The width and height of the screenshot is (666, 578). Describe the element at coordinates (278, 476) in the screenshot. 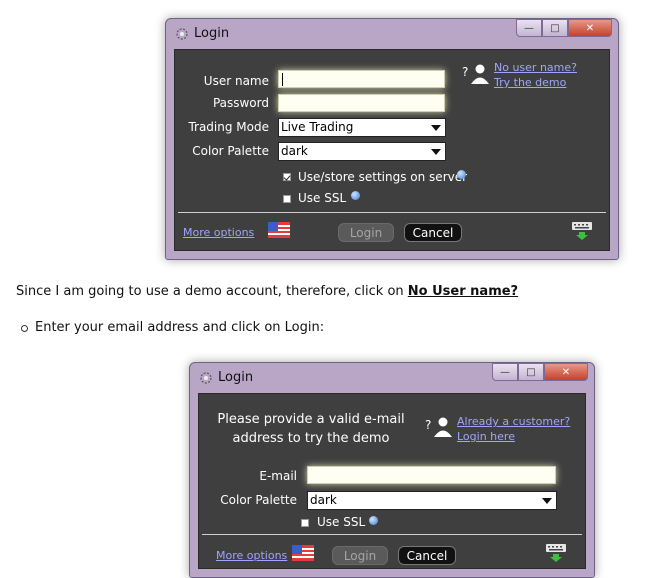

I see `email-label: E-mail` at that location.